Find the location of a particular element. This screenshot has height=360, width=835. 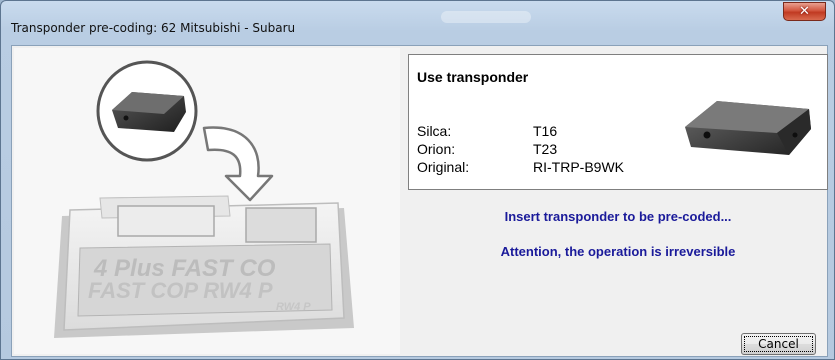

cancel-button: Cancel is located at coordinates (778, 344).